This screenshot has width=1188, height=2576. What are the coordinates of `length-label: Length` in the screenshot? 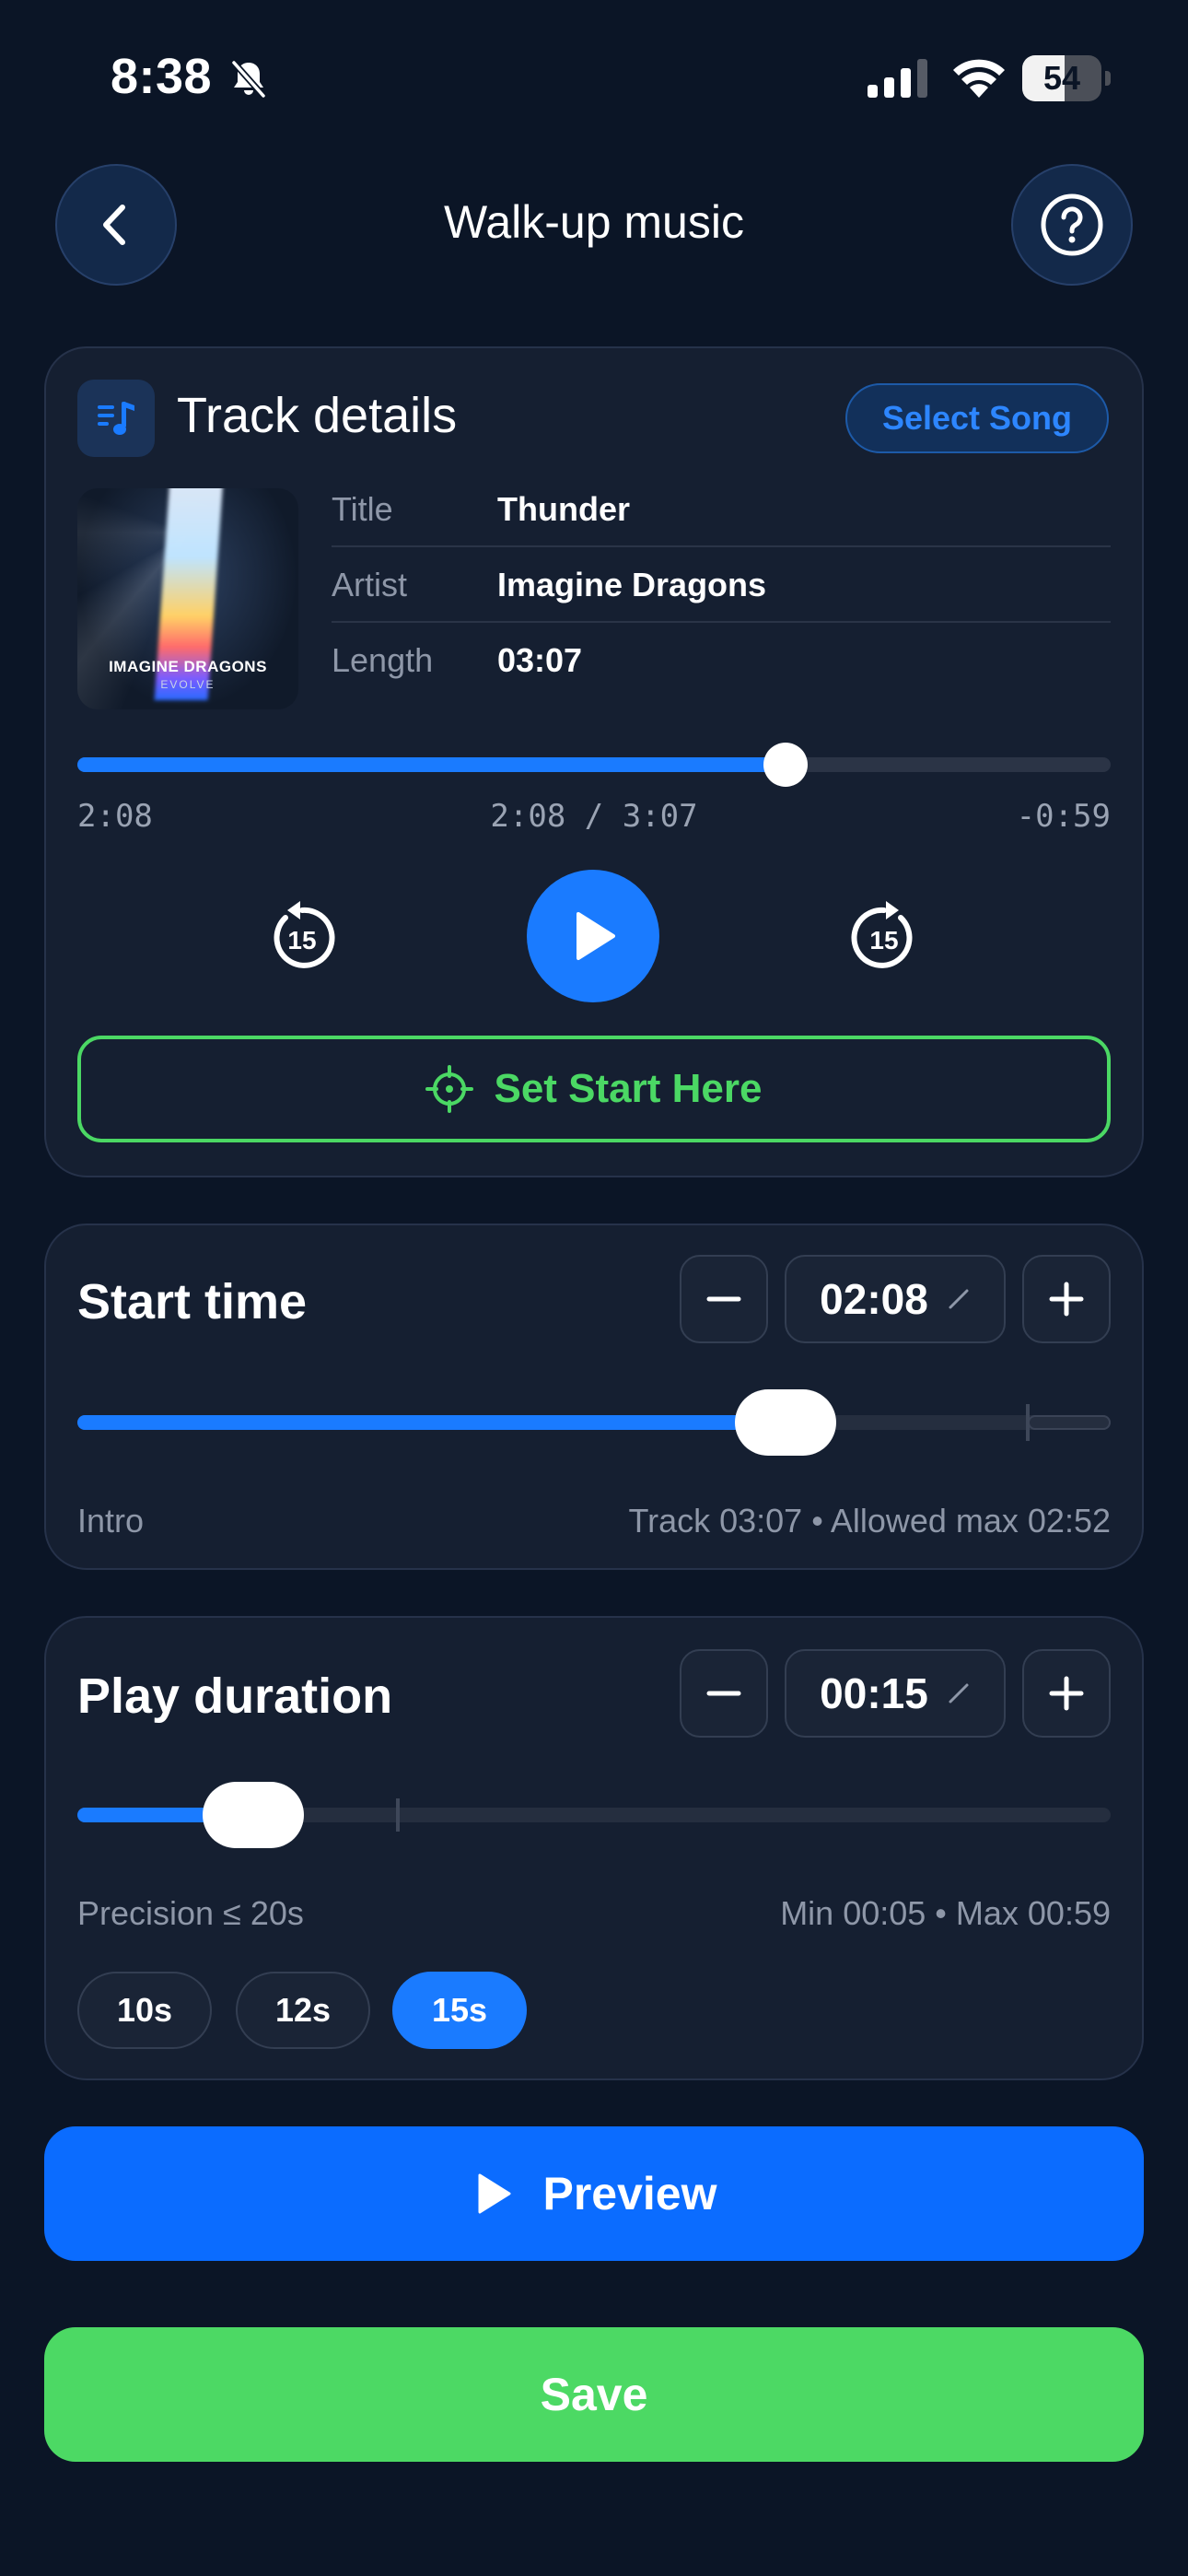 It's located at (383, 660).